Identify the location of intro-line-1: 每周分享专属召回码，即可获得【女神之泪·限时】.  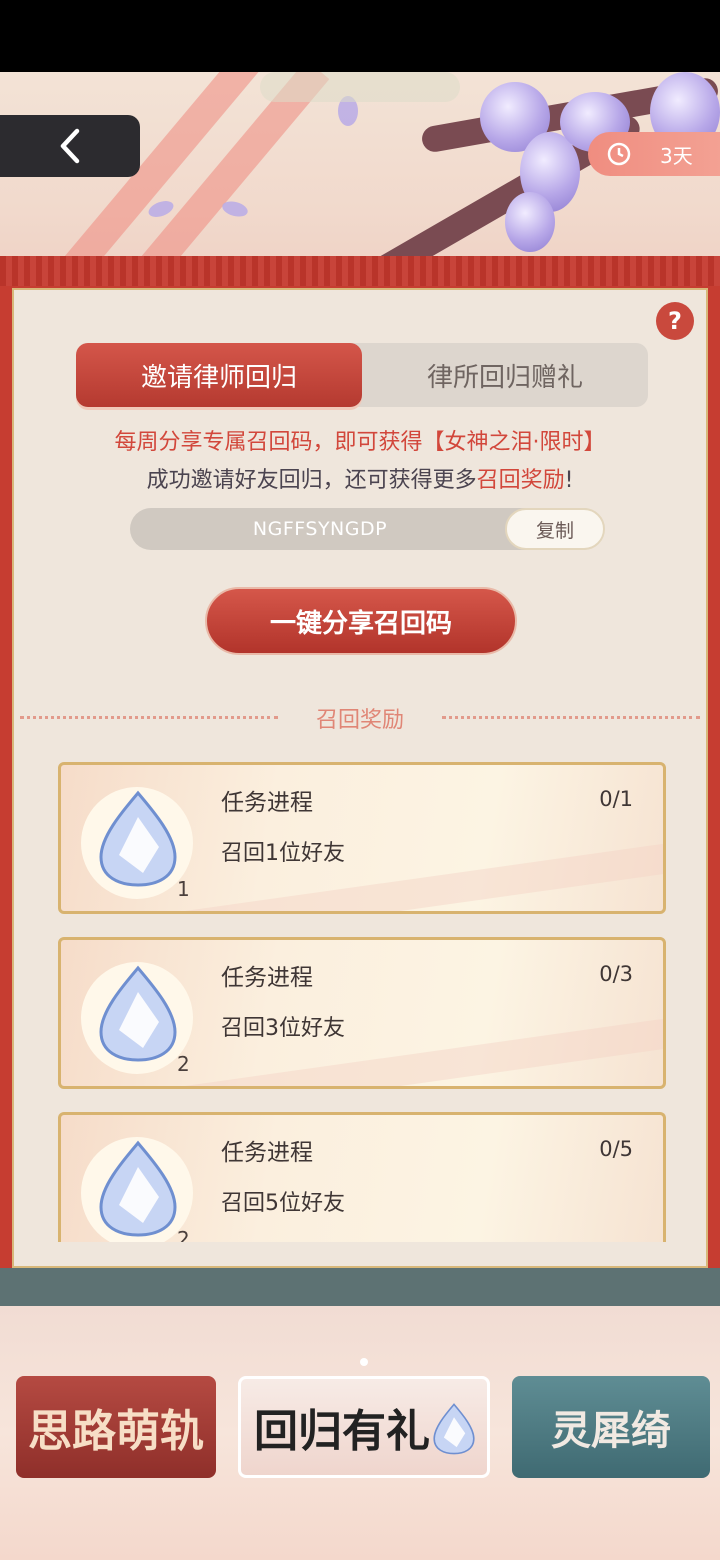
(360, 442).